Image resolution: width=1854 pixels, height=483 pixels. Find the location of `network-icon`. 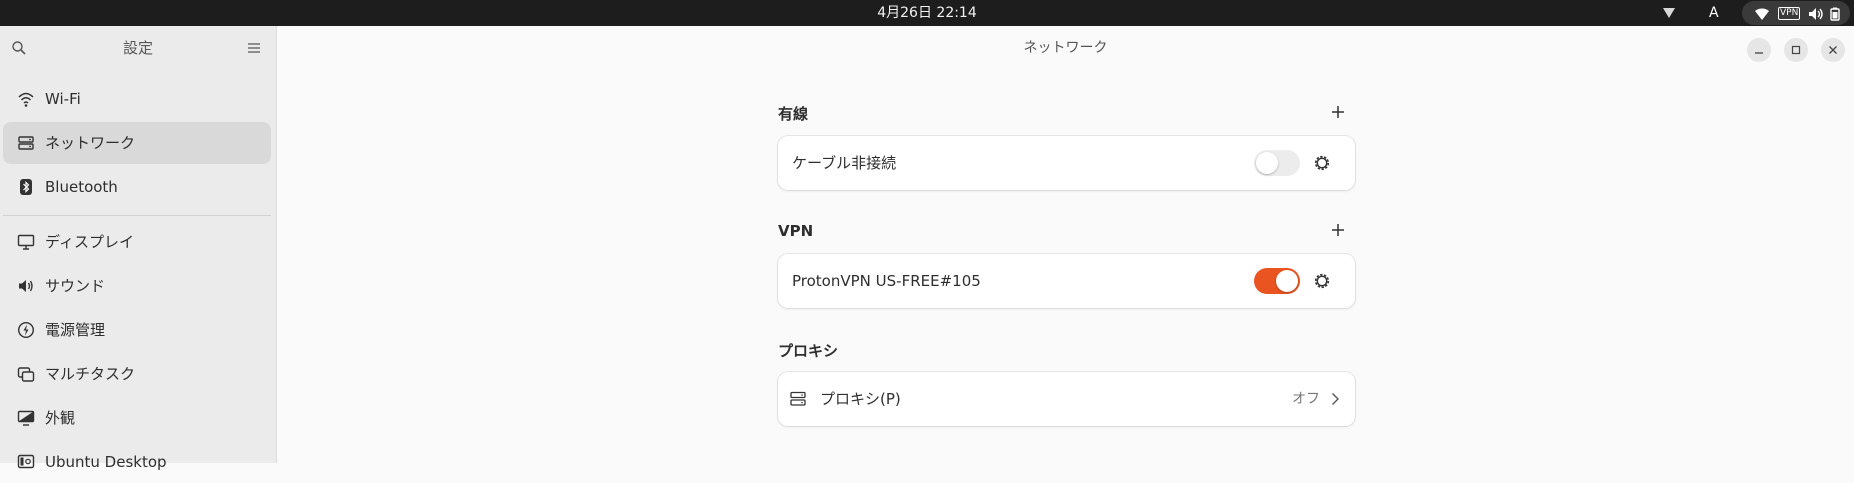

network-icon is located at coordinates (26, 143).